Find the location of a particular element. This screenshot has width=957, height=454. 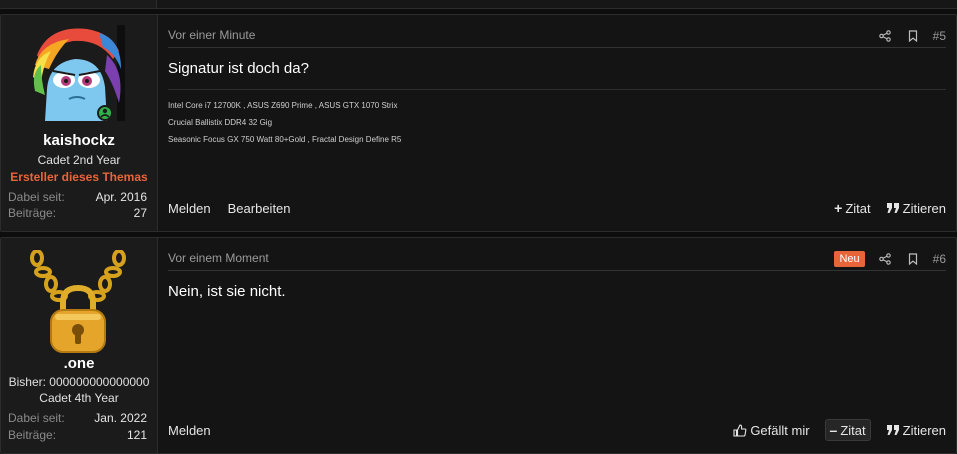

new-badge: Neu is located at coordinates (849, 259).